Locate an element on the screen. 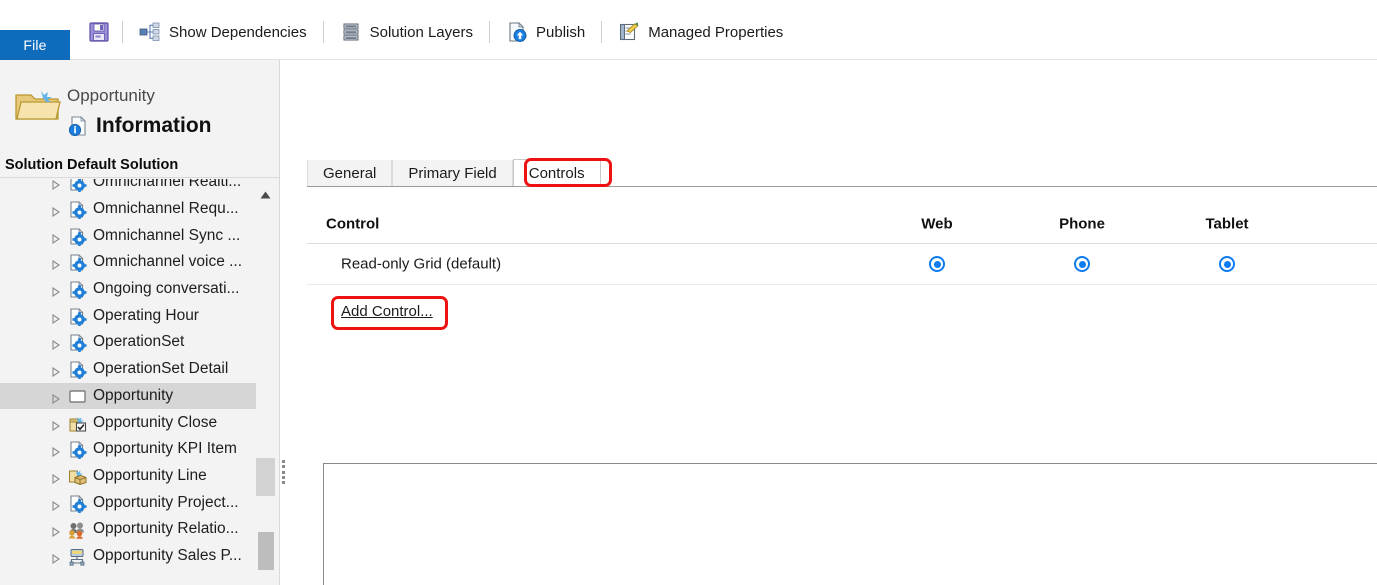  show-dependencies-icon is located at coordinates (150, 32).